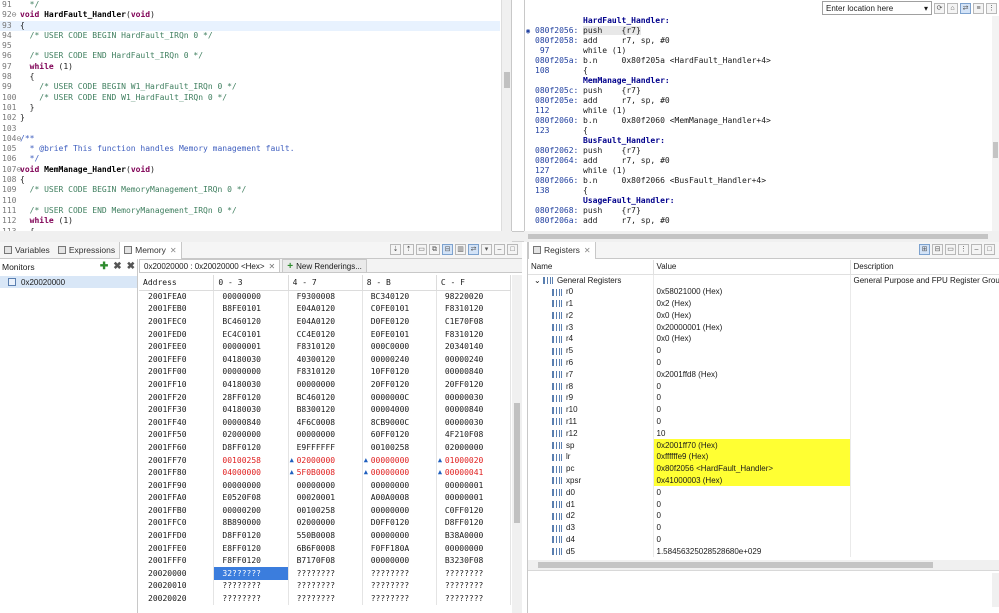 The width and height of the screenshot is (999, 613). What do you see at coordinates (763, 421) in the screenshot?
I see `register-row: r11 0` at bounding box center [763, 421].